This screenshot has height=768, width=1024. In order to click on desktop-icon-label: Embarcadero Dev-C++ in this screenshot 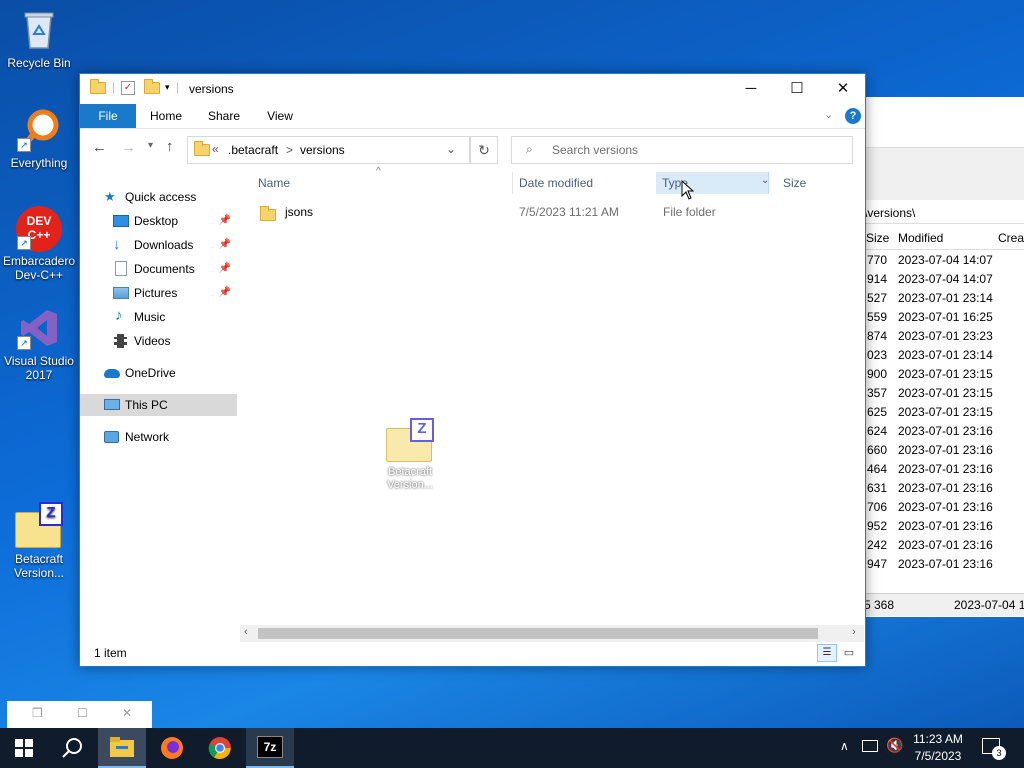, I will do `click(39, 268)`.